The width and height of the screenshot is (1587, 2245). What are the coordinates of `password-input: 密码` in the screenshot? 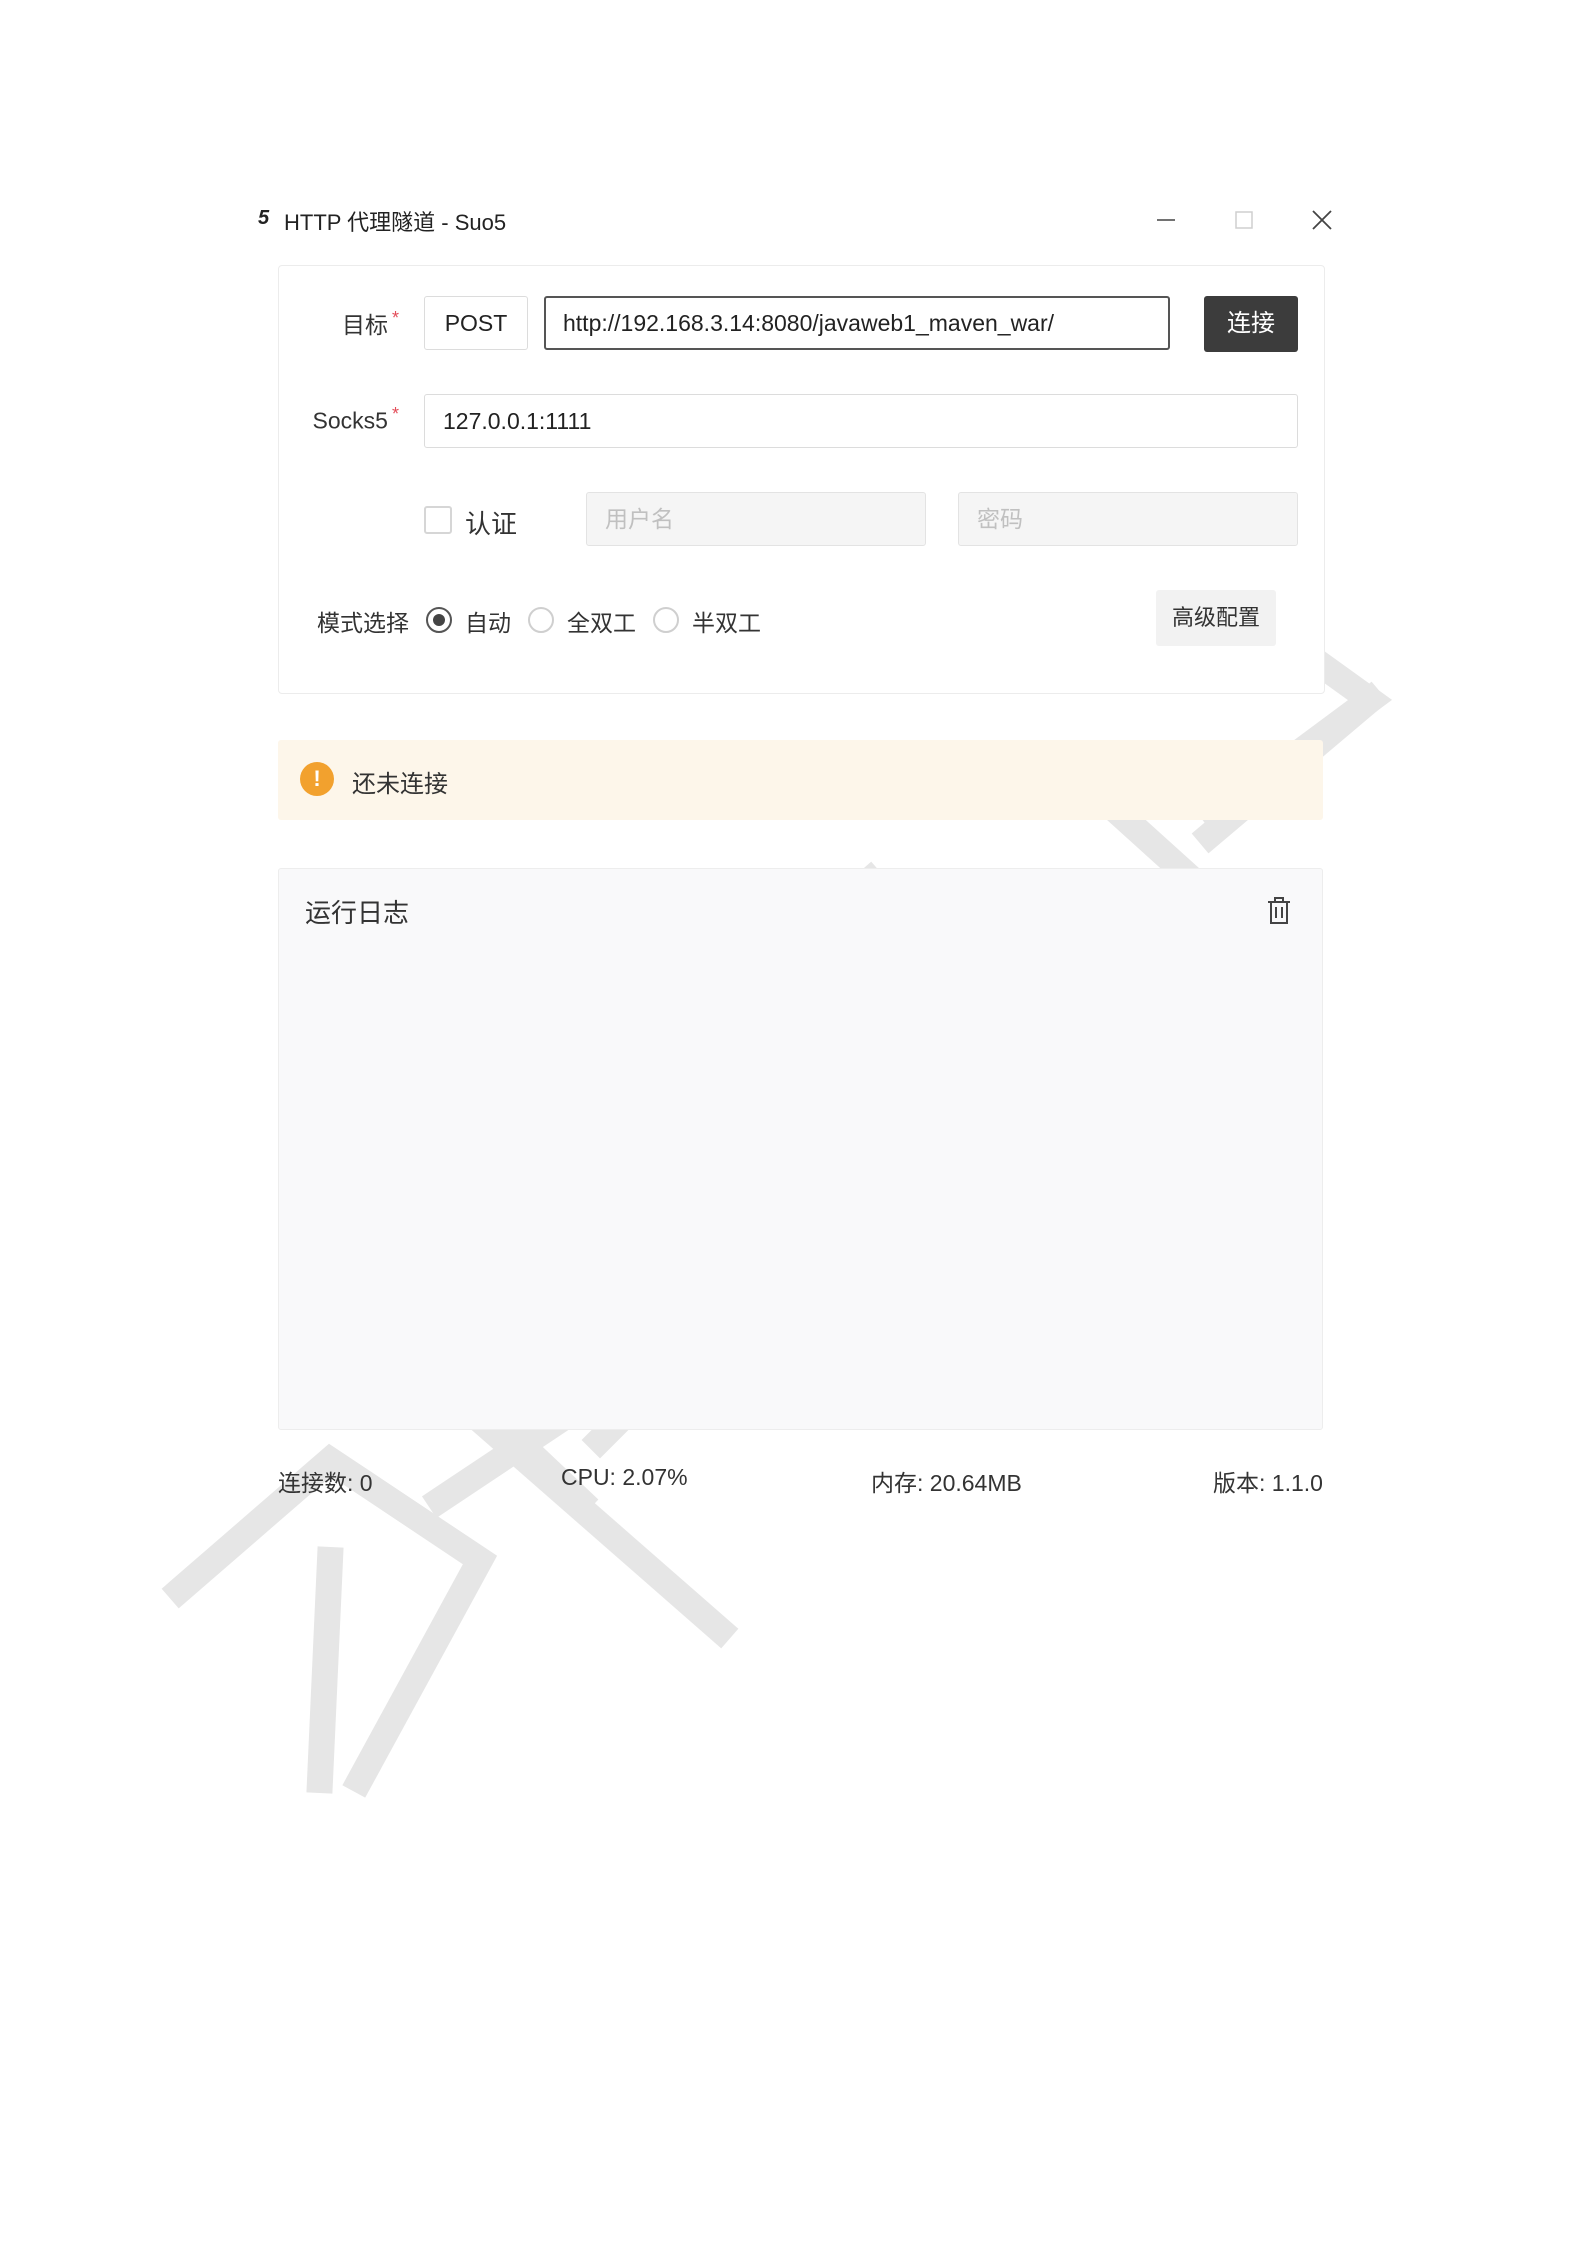 It's located at (1128, 519).